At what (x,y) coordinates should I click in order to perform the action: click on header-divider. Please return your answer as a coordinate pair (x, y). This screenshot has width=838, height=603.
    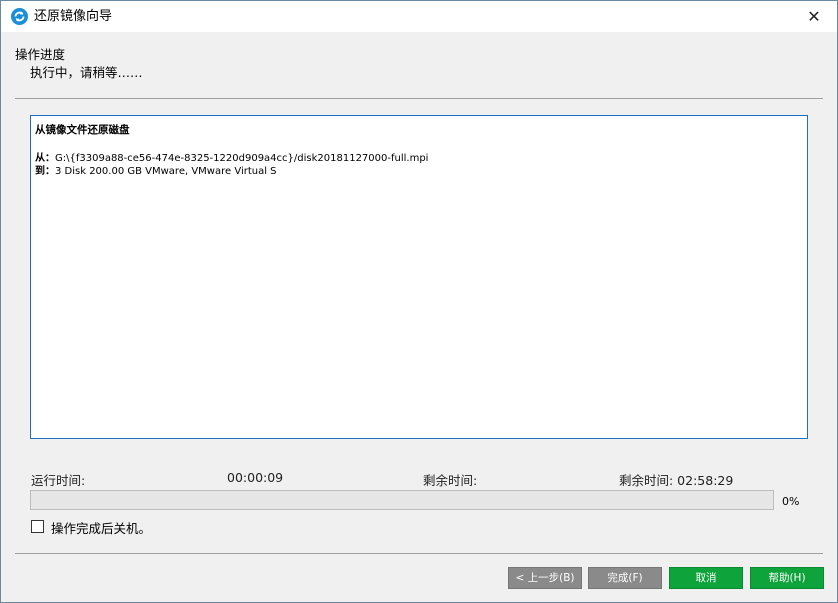
    Looking at the image, I should click on (419, 98).